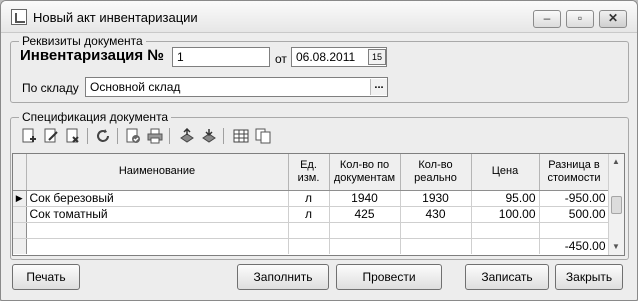 The height and width of the screenshot is (301, 638). Describe the element at coordinates (574, 172) in the screenshot. I see `header-diff: Разница в стоимости` at that location.